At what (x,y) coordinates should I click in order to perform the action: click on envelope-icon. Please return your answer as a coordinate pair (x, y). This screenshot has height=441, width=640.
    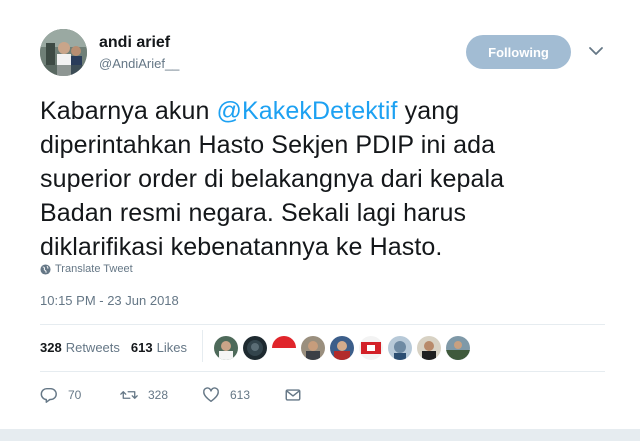
    Looking at the image, I should click on (293, 395).